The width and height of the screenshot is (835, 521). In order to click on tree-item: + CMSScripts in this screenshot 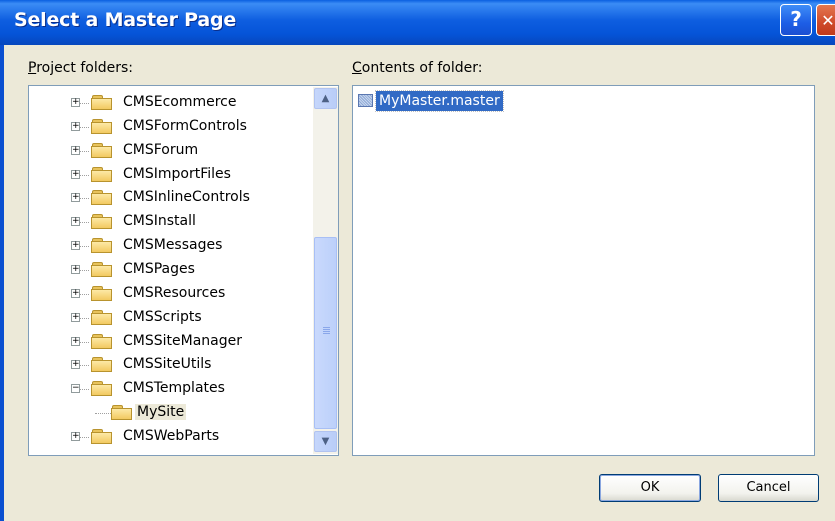, I will do `click(171, 319)`.